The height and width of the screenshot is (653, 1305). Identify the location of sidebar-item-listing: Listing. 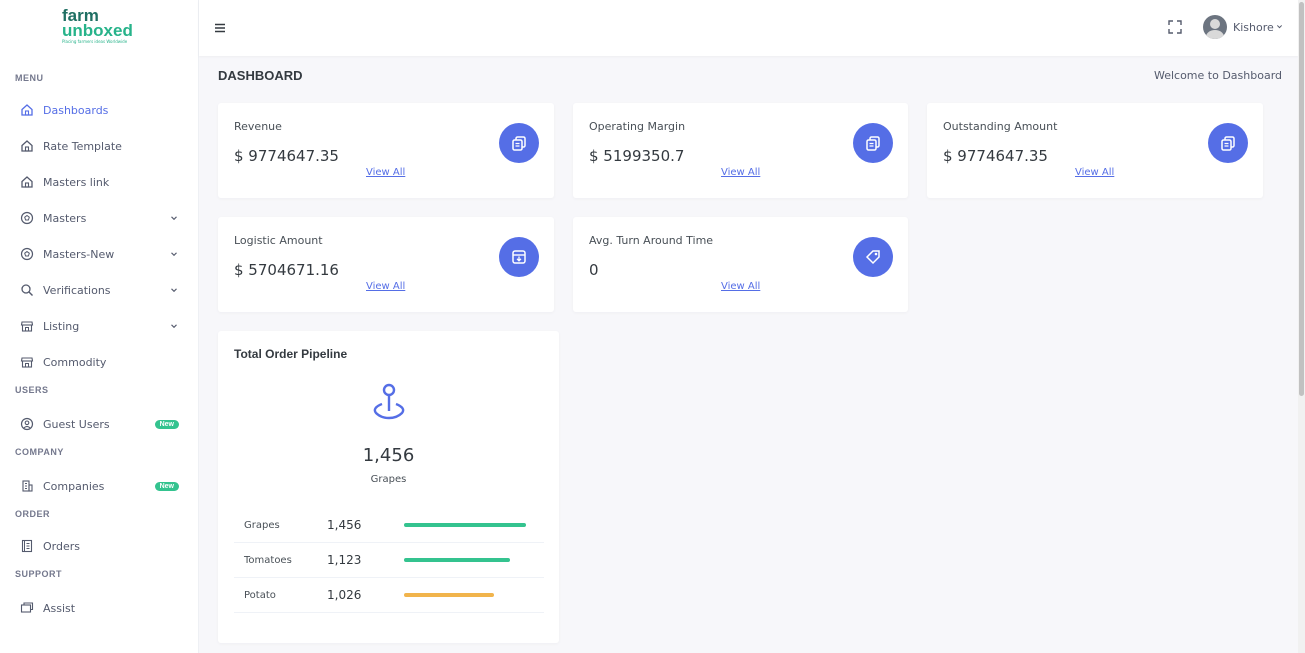
(99, 326).